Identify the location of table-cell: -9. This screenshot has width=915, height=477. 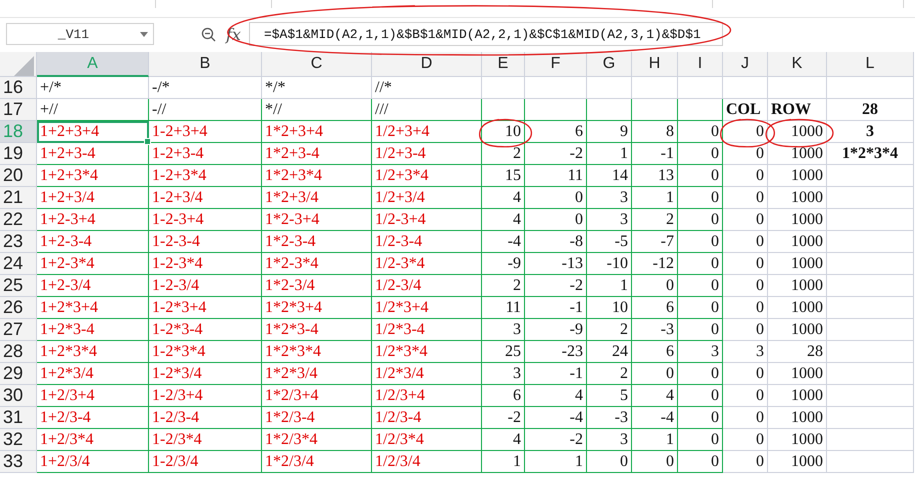
(503, 264).